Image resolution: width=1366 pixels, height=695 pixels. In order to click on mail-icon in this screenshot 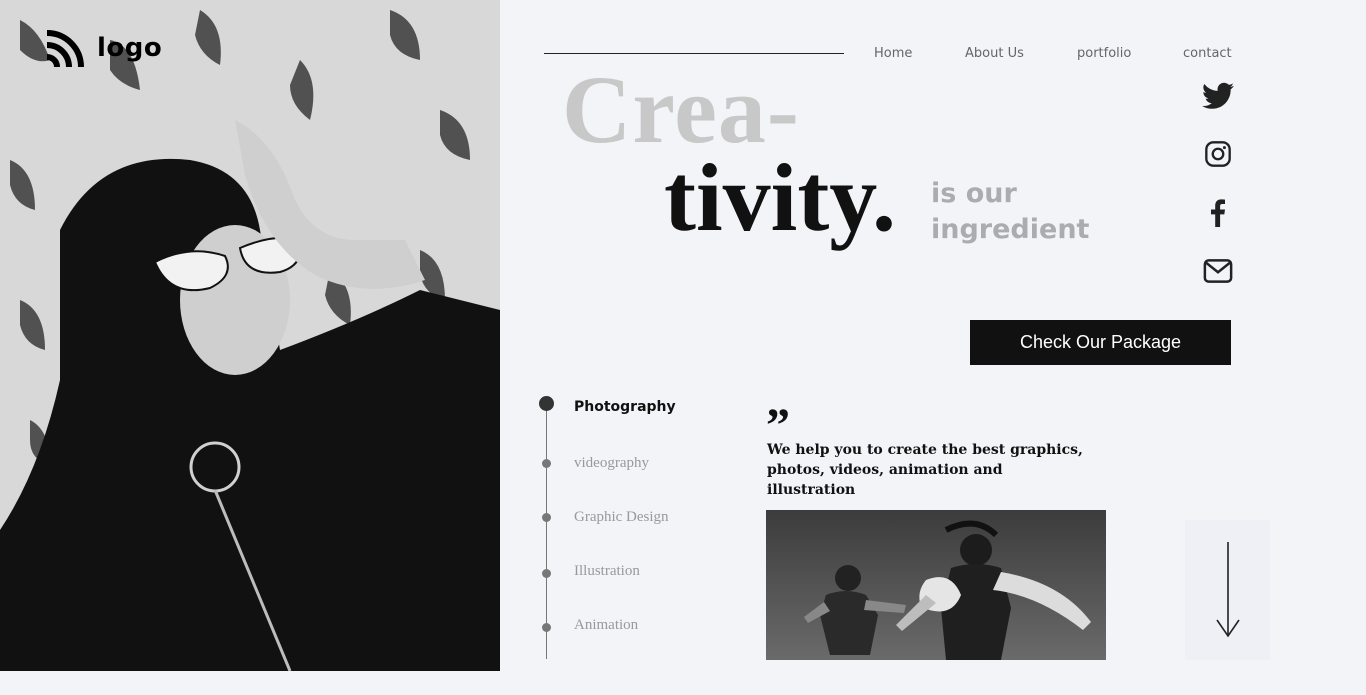, I will do `click(1218, 271)`.